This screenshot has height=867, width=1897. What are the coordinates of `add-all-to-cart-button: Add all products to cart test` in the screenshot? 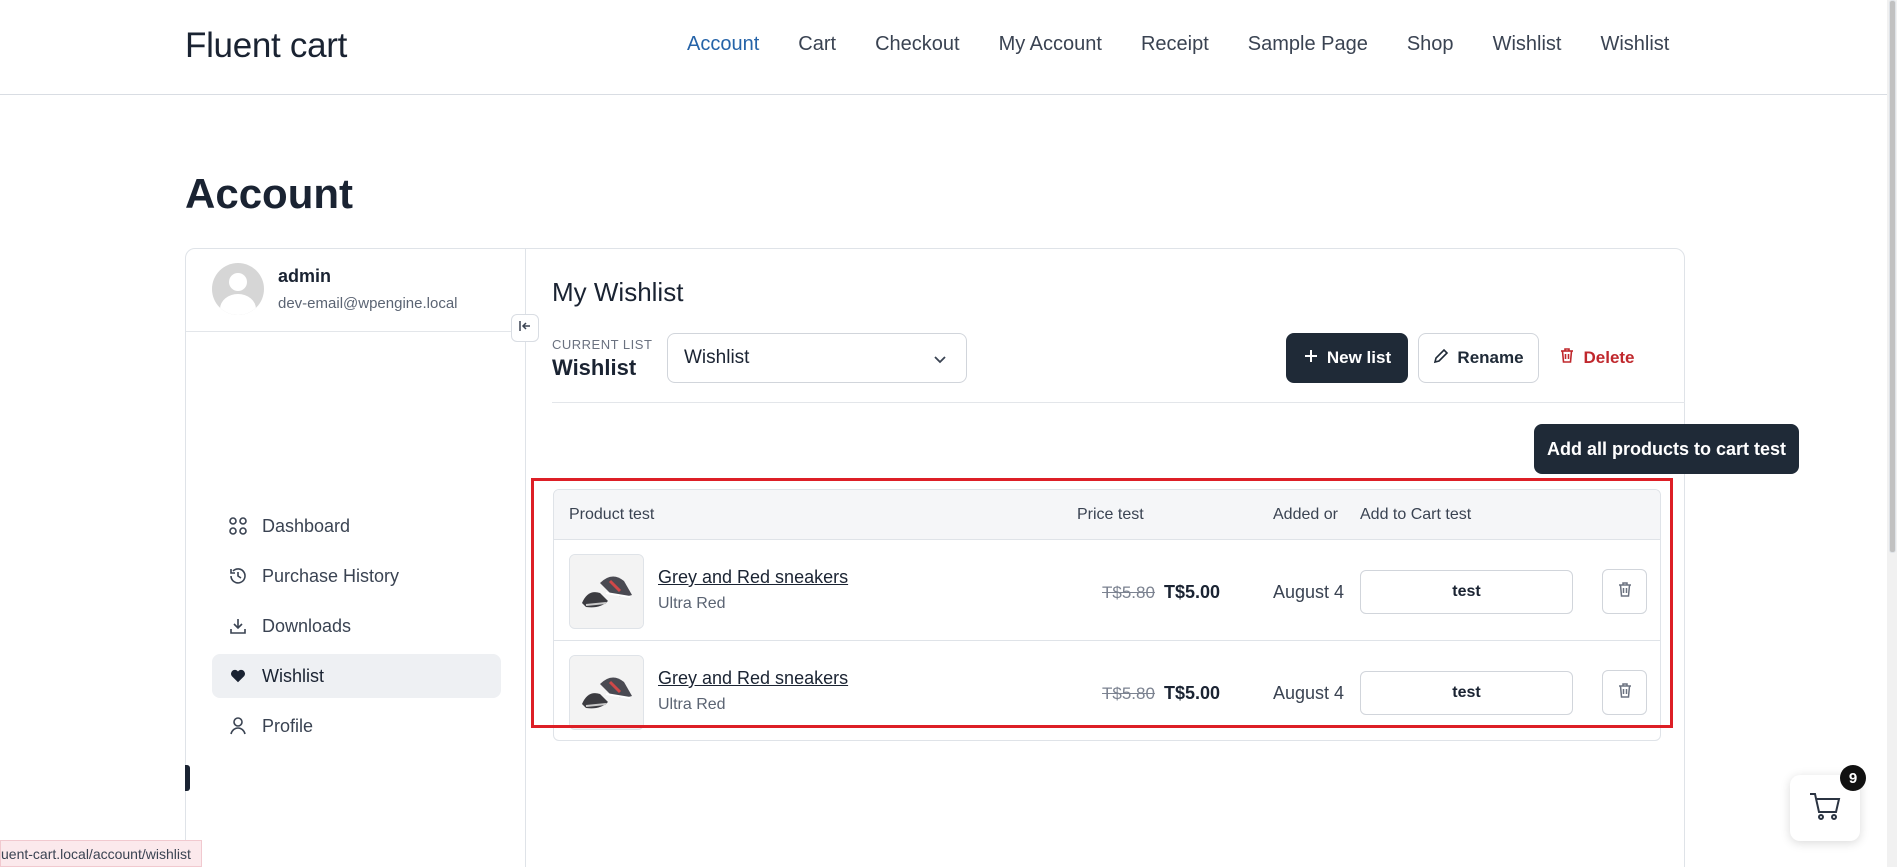 It's located at (1666, 449).